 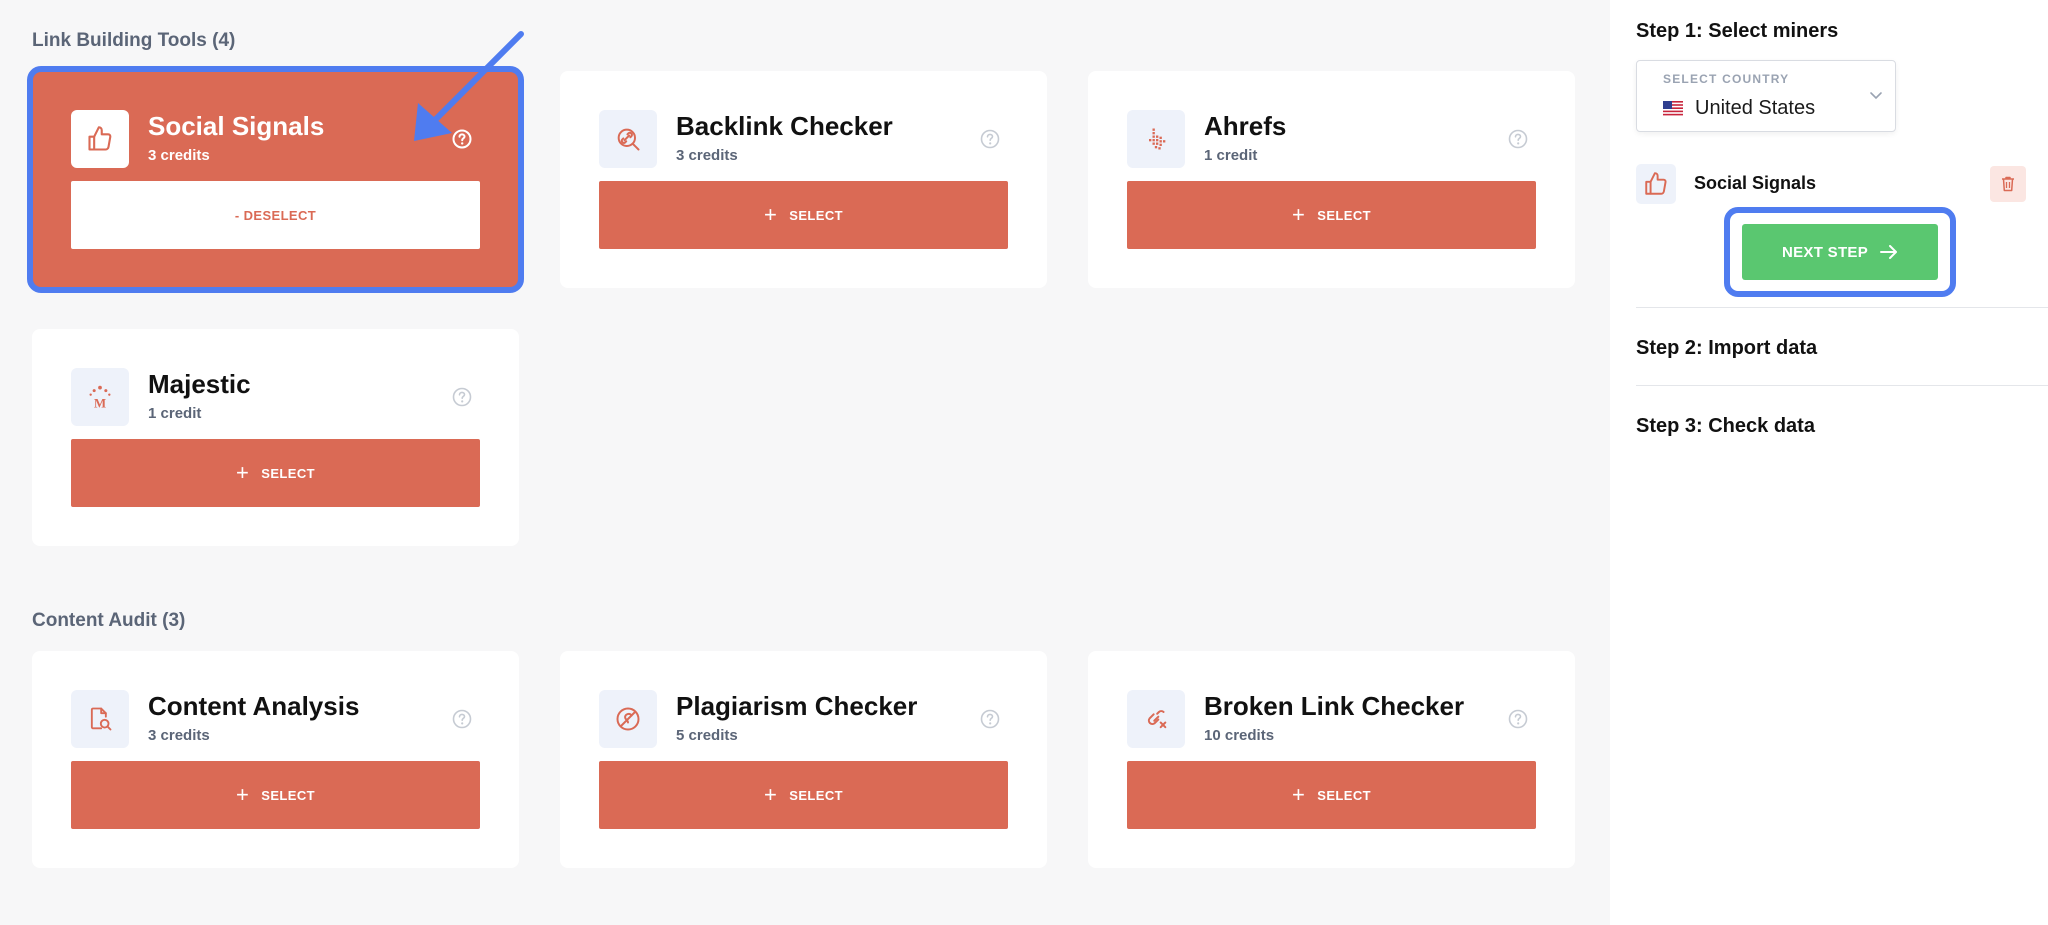 I want to click on step3-title: Step 3: Check data, so click(x=1725, y=426).